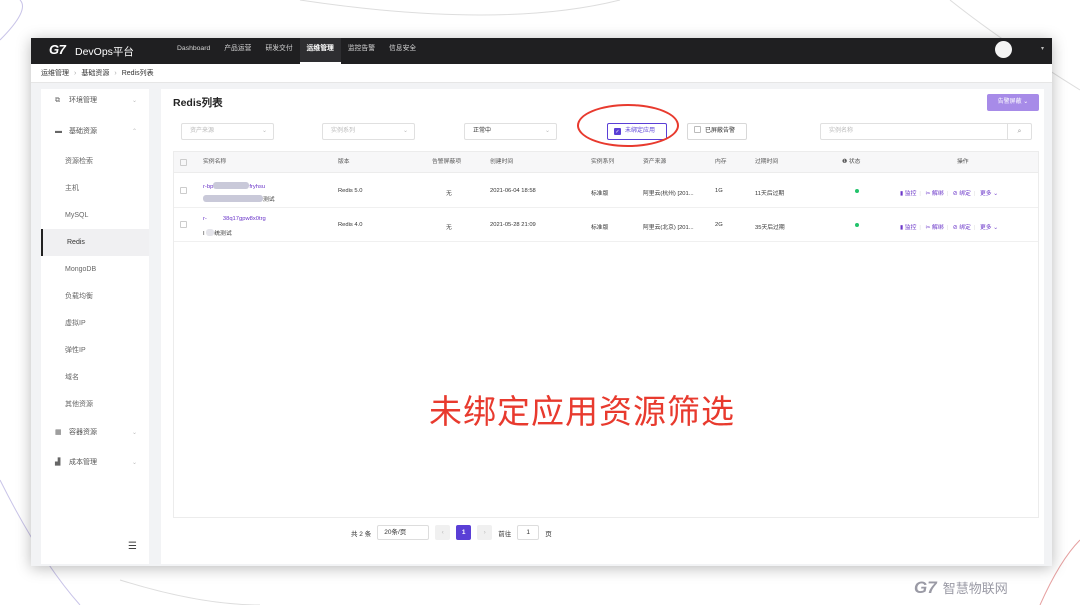 The image size is (1080, 605). I want to click on search-input: 实例名称 ⌕, so click(926, 131).